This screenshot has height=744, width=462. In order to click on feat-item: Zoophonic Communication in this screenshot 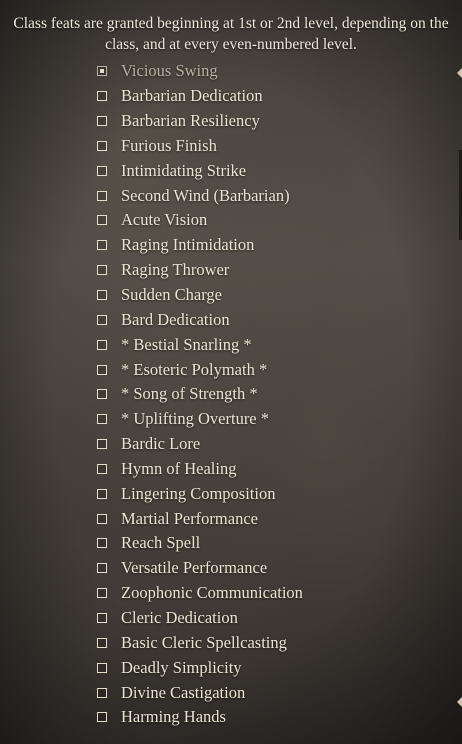, I will do `click(200, 593)`.